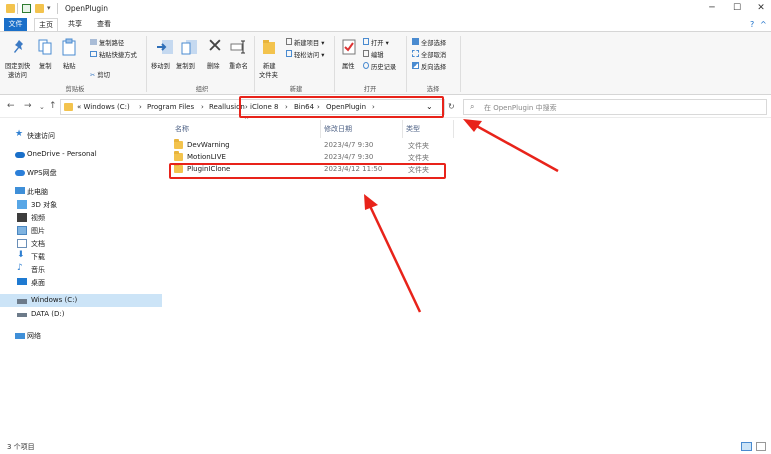 The width and height of the screenshot is (771, 454). I want to click on annotation-arrow-file, so click(395, 259).